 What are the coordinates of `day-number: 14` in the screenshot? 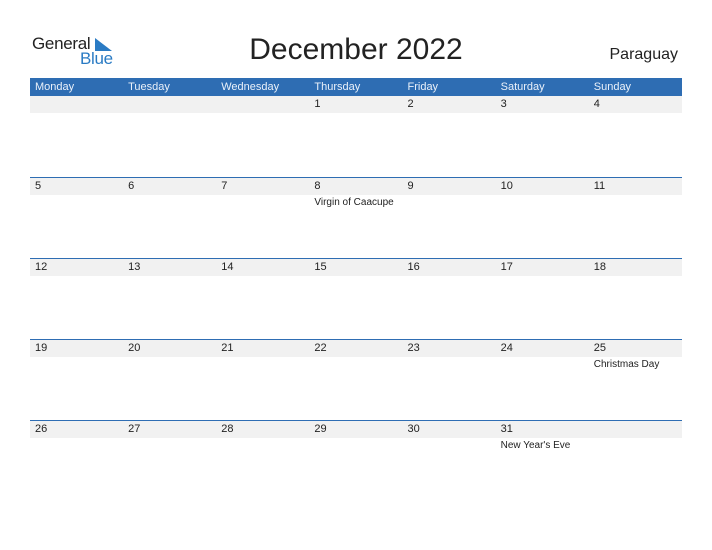 It's located at (263, 267).